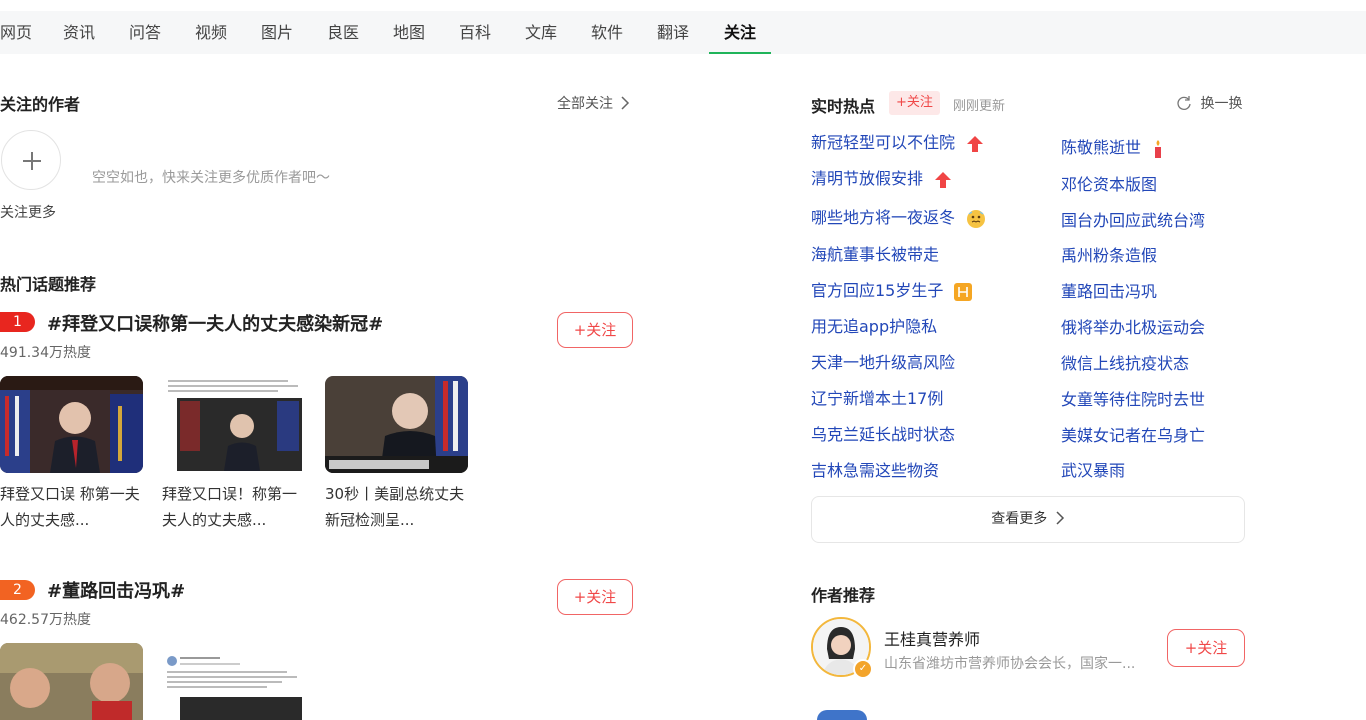 Image resolution: width=1366 pixels, height=720 pixels. What do you see at coordinates (1184, 103) in the screenshot?
I see `refresh-icon` at bounding box center [1184, 103].